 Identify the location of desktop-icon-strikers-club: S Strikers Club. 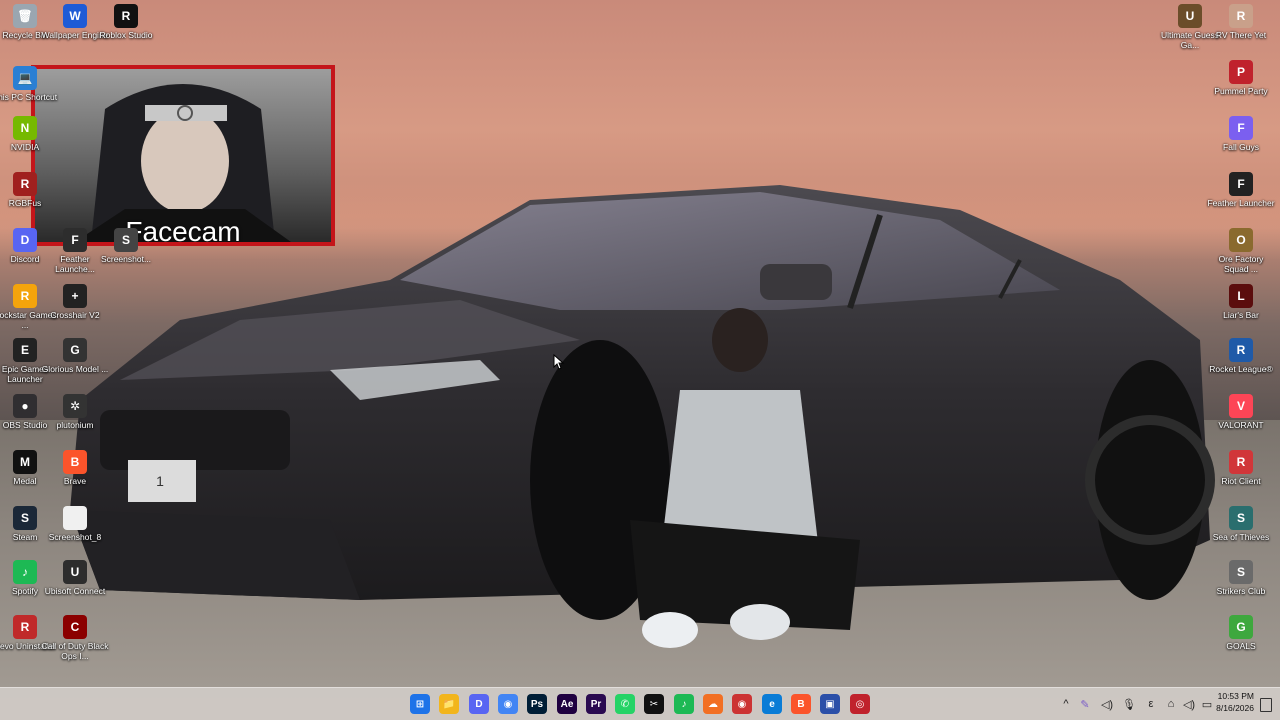
(1241, 578).